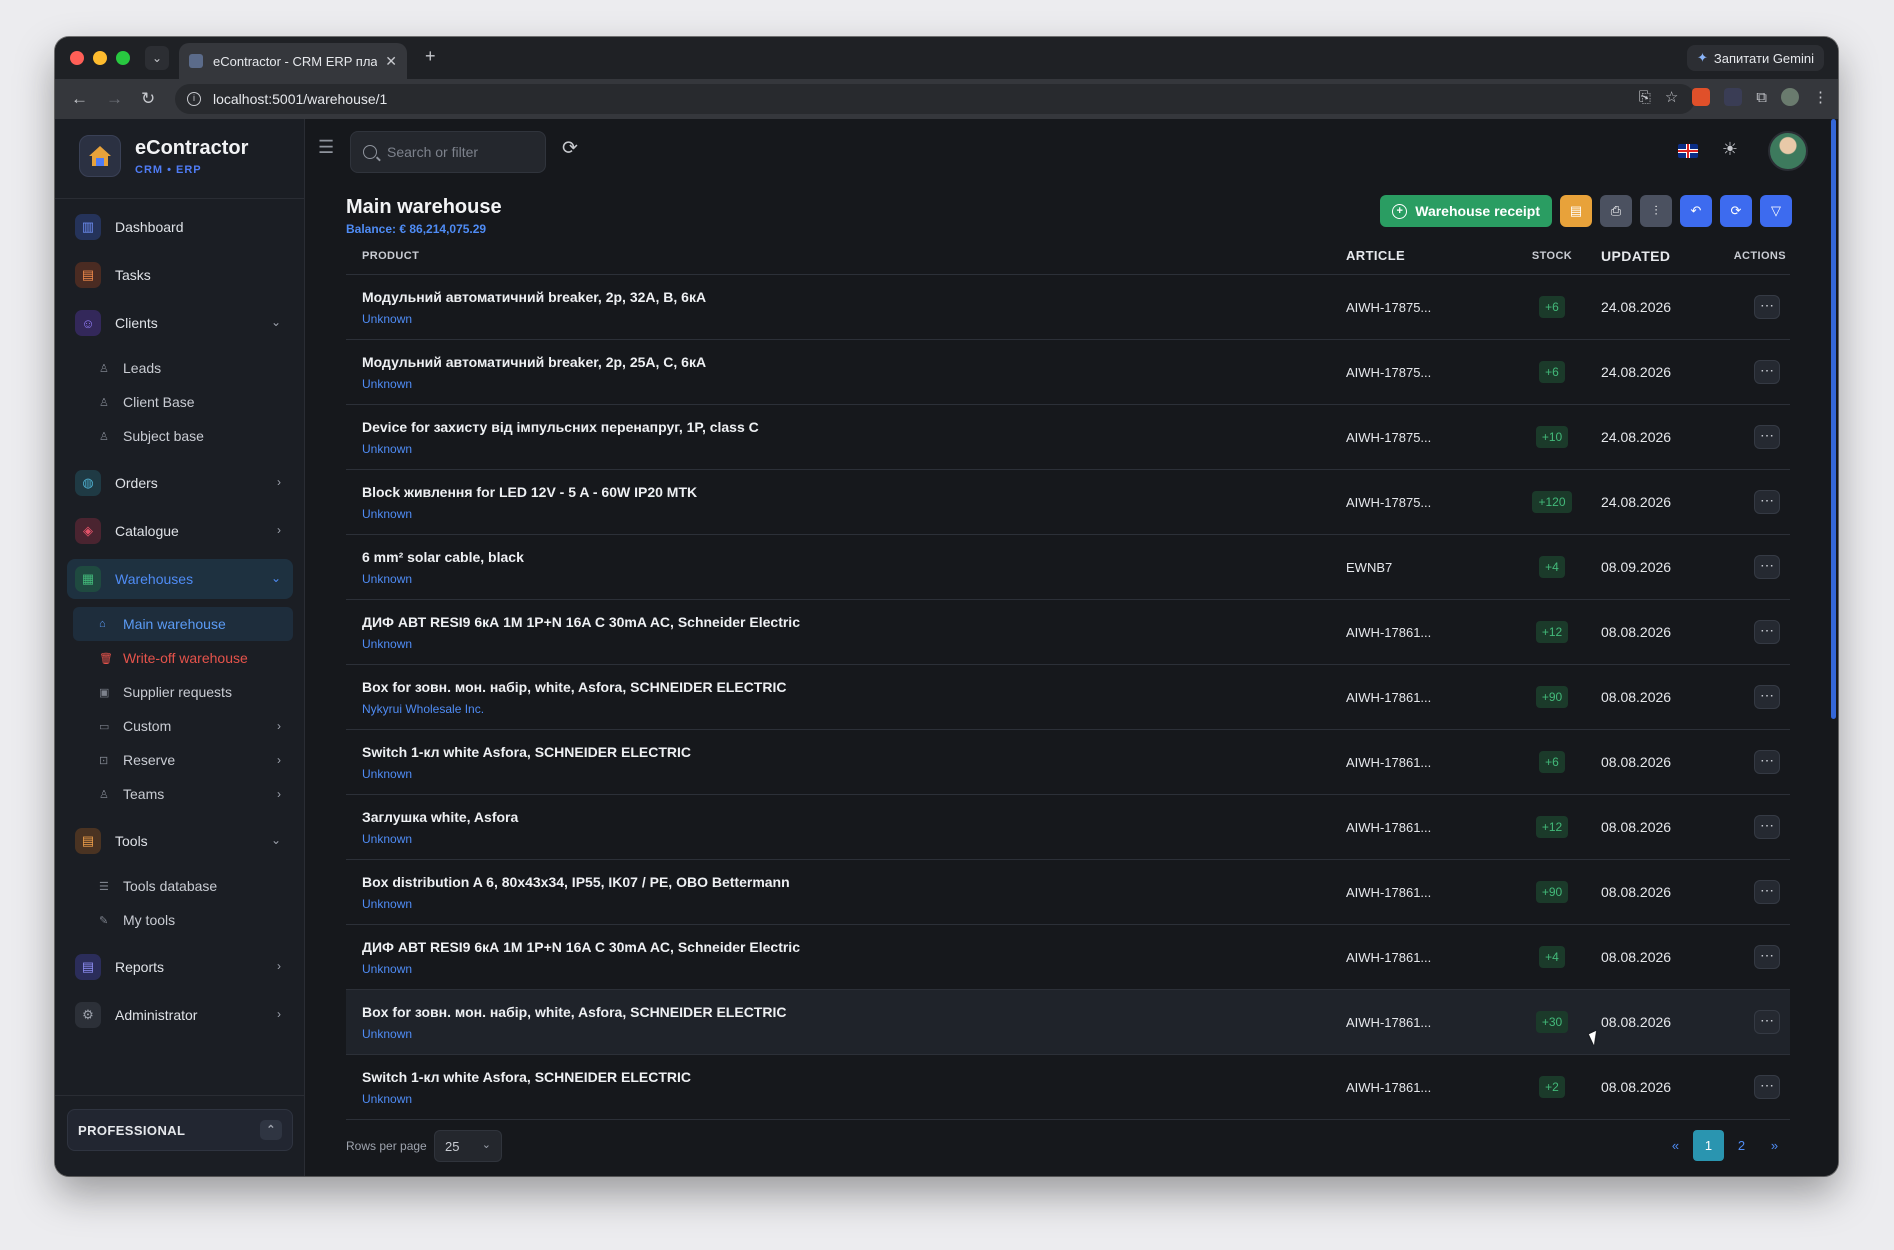 The height and width of the screenshot is (1250, 1894). I want to click on plan-badge: PROFESSIONAL ⌃, so click(180, 1130).